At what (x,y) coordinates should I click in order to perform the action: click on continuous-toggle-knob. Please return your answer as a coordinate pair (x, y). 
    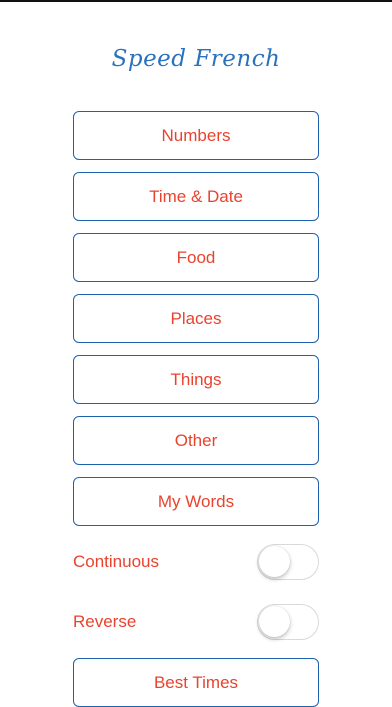
    Looking at the image, I should click on (274, 561).